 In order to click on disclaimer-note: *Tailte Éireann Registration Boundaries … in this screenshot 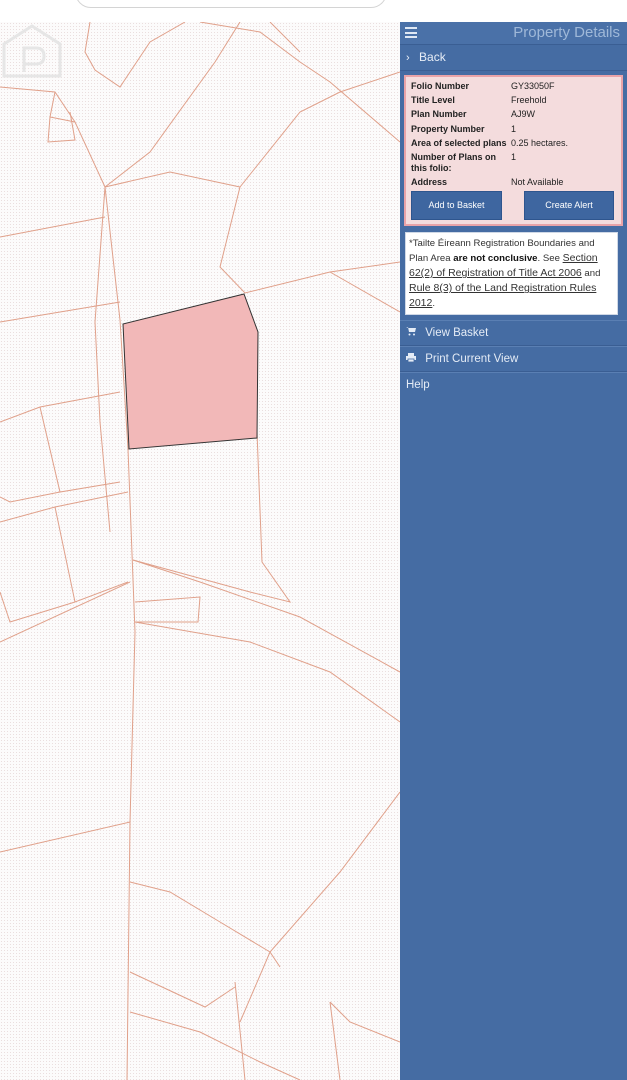, I will do `click(511, 274)`.